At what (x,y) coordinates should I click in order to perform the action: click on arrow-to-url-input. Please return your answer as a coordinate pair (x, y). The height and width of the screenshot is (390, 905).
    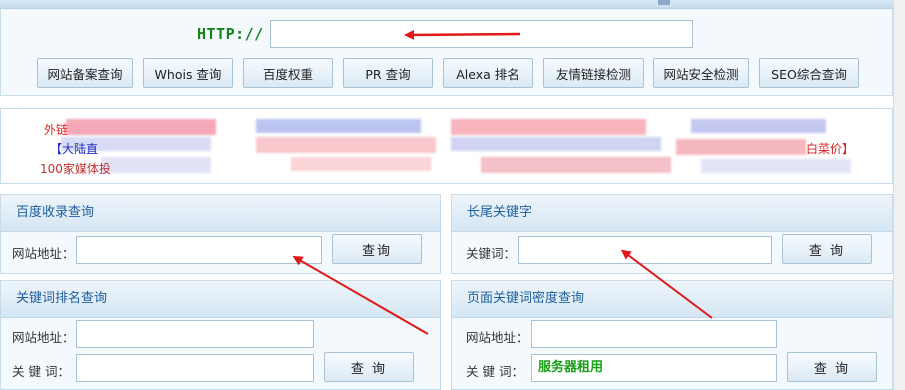
    Looking at the image, I should click on (462, 34).